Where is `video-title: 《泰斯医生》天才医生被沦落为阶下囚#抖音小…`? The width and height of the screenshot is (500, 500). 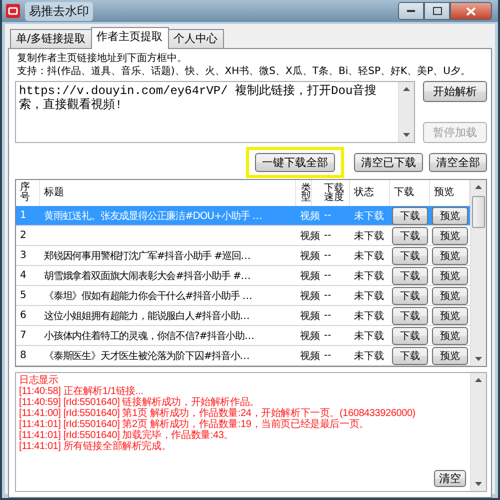 video-title: 《泰斯医生》天才医生被沦落为阶下囚#抖音小… is located at coordinates (147, 356).